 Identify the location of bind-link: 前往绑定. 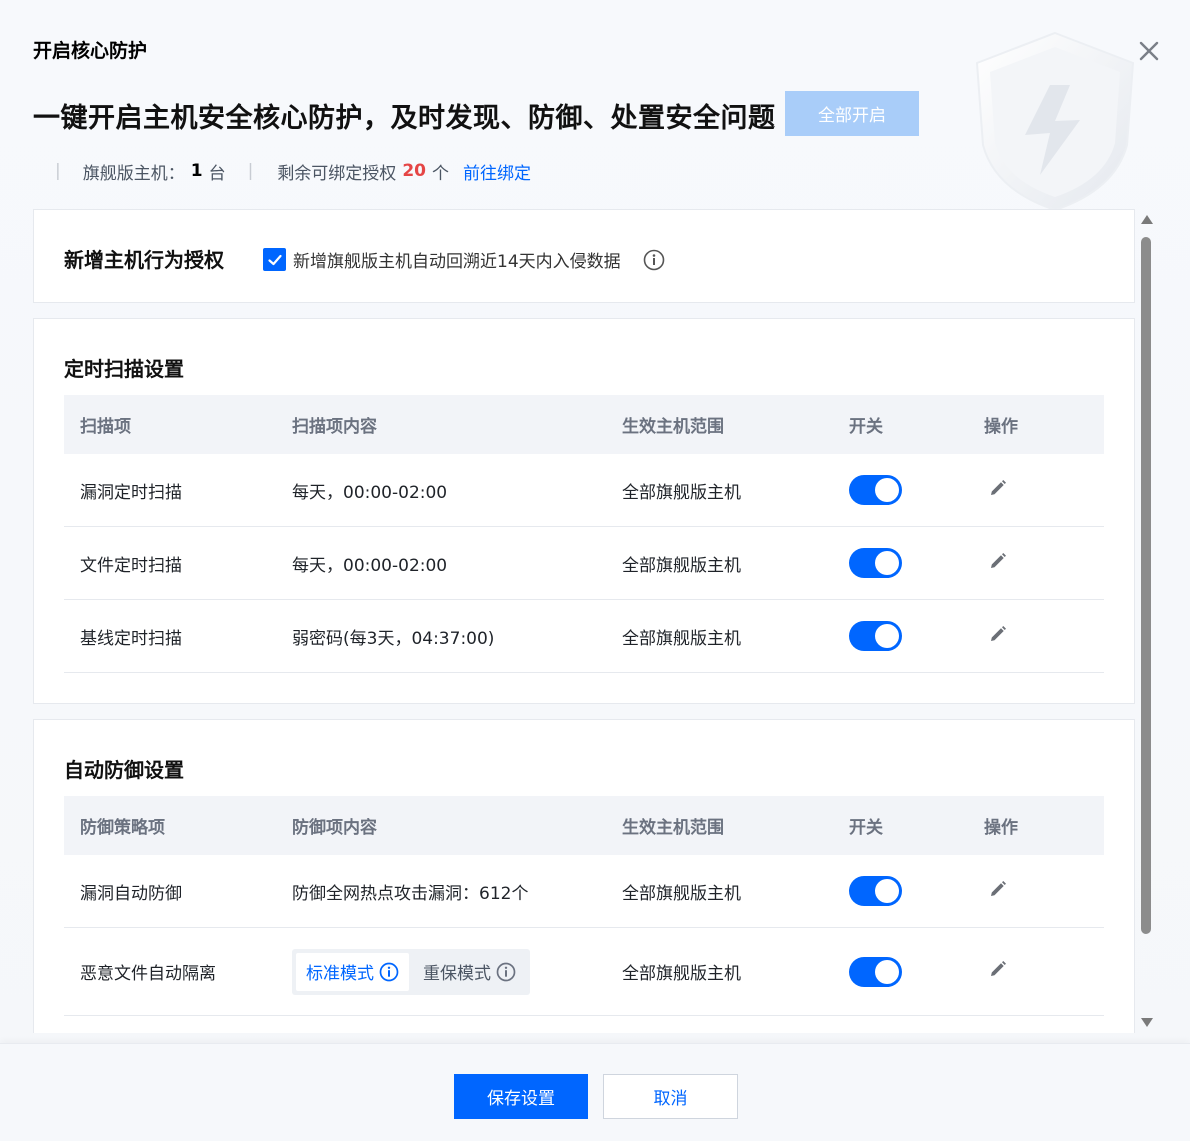
(497, 171).